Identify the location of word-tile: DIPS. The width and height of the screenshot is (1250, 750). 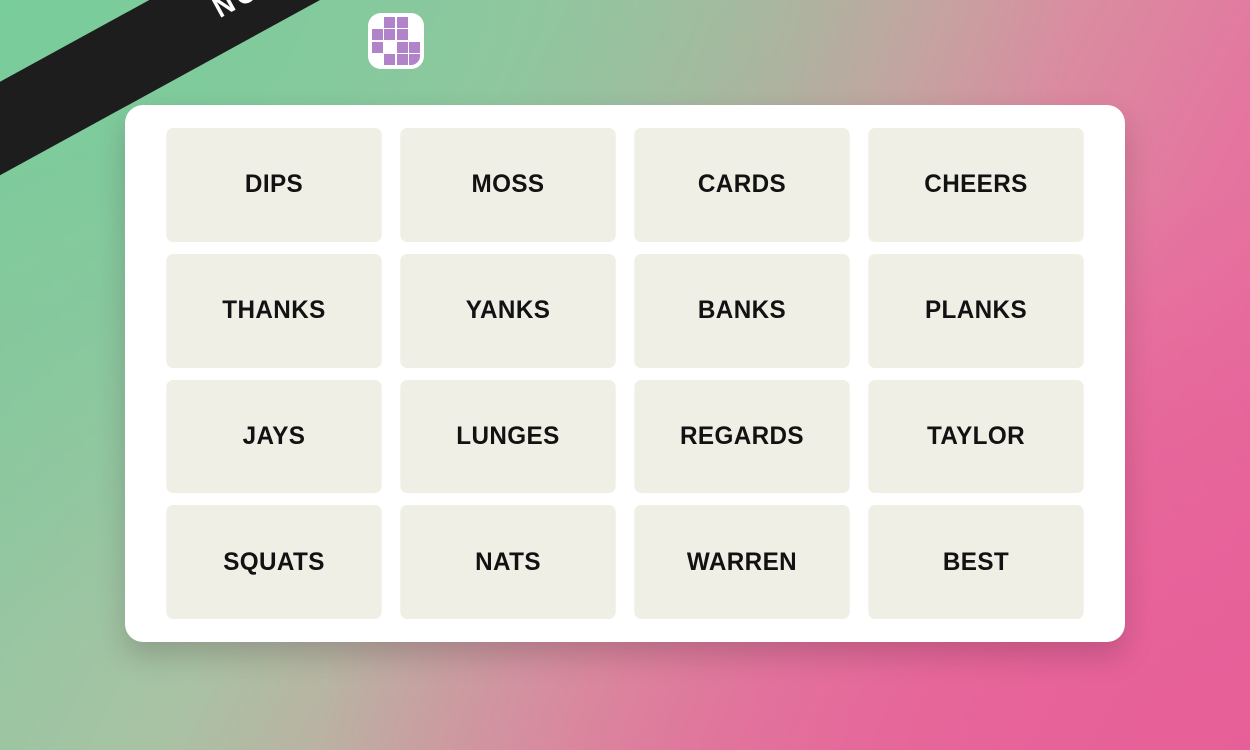
(274, 185).